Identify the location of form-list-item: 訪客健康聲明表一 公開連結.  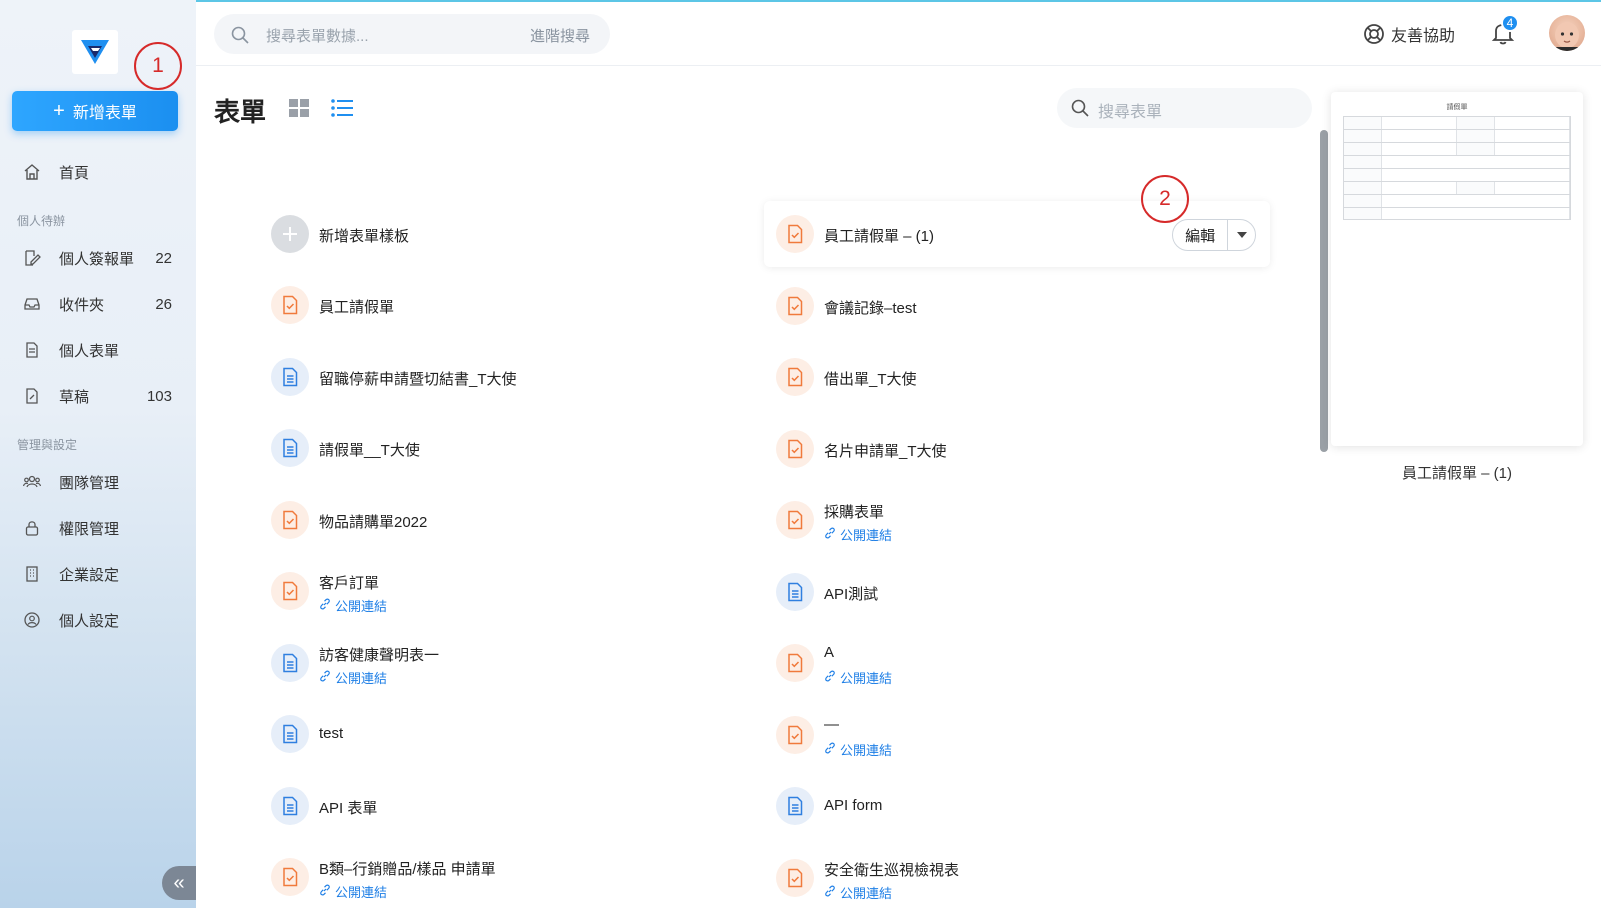
(501, 663).